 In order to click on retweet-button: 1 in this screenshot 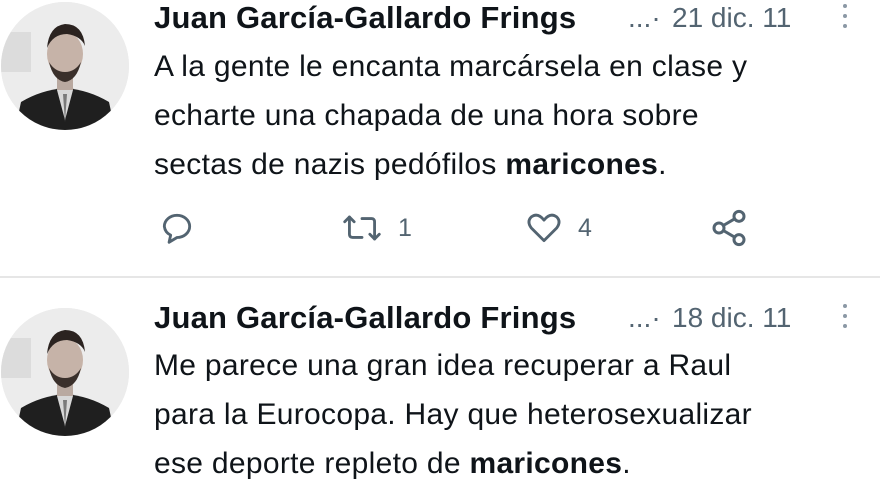, I will do `click(376, 228)`.